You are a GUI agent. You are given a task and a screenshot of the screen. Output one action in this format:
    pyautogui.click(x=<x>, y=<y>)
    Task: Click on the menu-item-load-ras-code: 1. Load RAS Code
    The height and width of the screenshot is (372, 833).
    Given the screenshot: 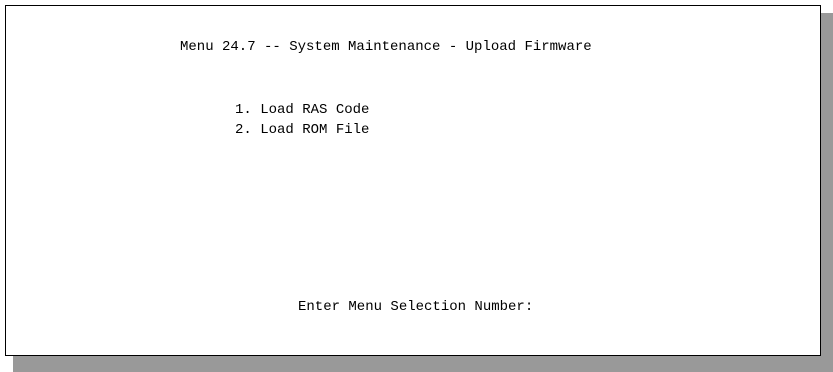 What is the action you would take?
    pyautogui.click(x=302, y=110)
    